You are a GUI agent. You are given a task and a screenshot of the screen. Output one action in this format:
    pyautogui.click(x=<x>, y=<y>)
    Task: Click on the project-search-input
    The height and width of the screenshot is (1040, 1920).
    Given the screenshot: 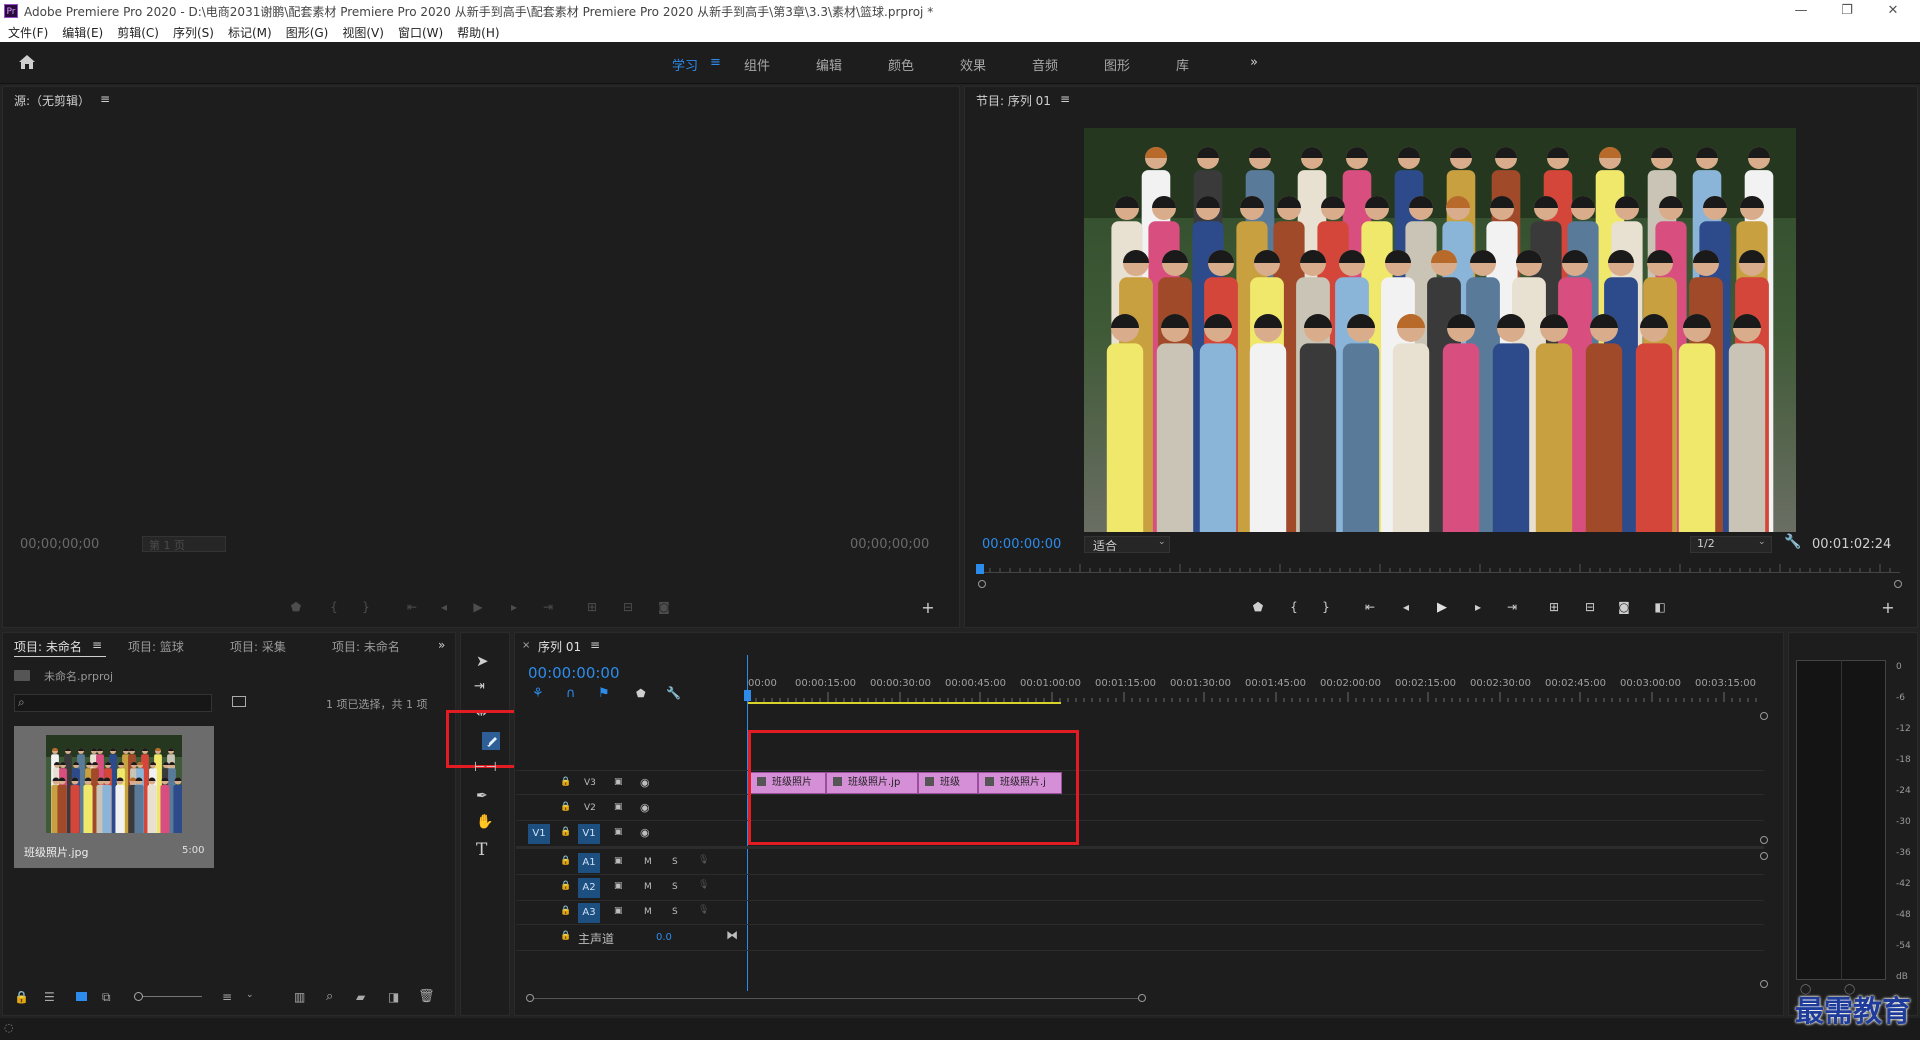 What is the action you would take?
    pyautogui.click(x=113, y=703)
    